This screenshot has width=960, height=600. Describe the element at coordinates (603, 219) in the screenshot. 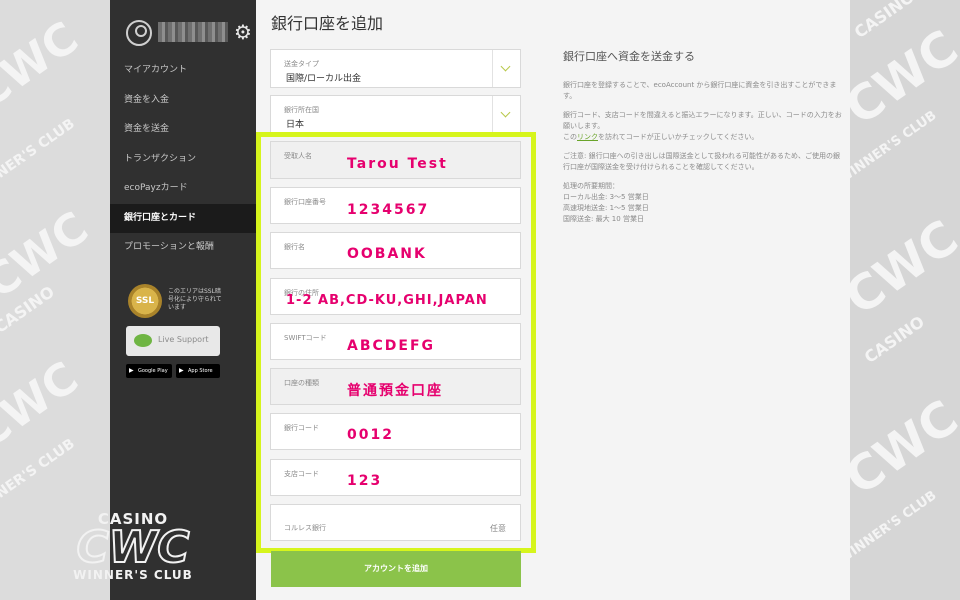

I see `info-text: 国際送金: 最大 10 営業日` at that location.